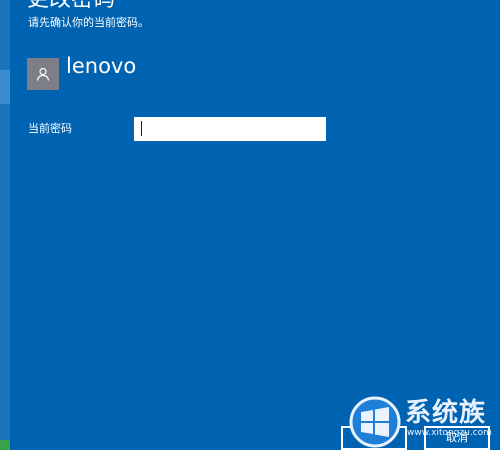 The image size is (500, 450). I want to click on background-window-green-corner, so click(5, 445).